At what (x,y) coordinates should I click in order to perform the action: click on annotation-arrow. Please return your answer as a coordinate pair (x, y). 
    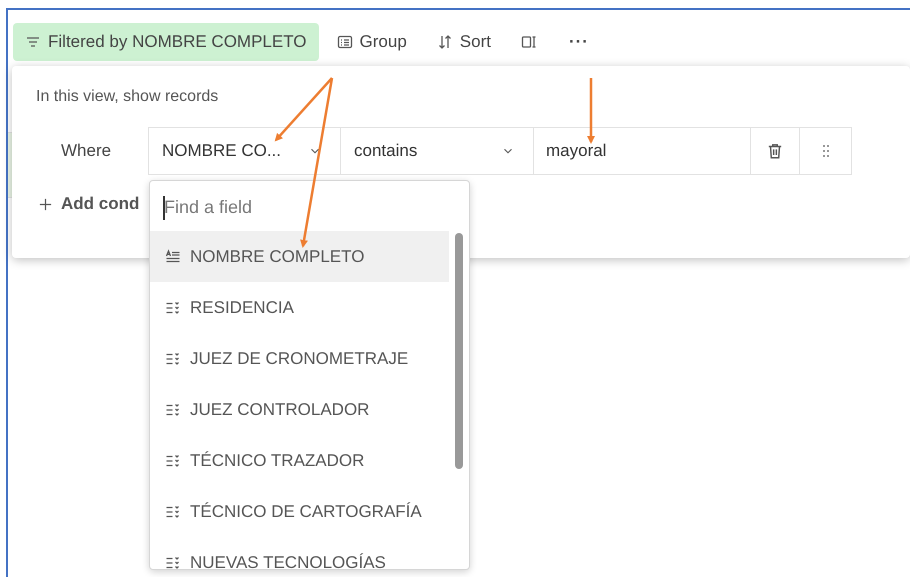
    Looking at the image, I should click on (591, 111).